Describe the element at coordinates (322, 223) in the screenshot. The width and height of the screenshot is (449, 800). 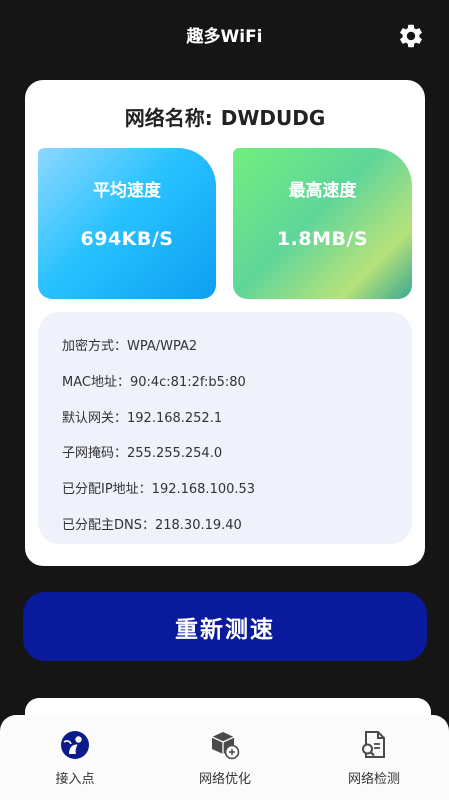
I see `max-speed-tile: 最高速度 1.8MB/S` at that location.